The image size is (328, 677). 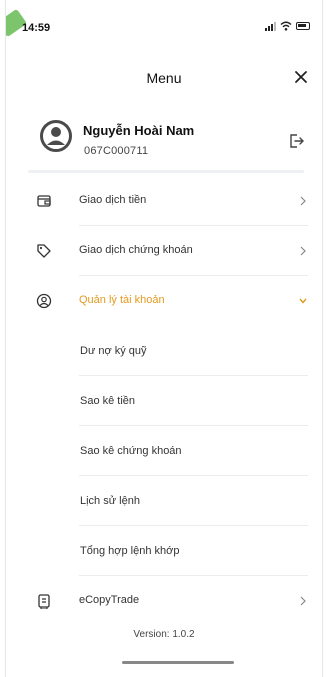 I want to click on user-circle-icon, so click(x=44, y=301).